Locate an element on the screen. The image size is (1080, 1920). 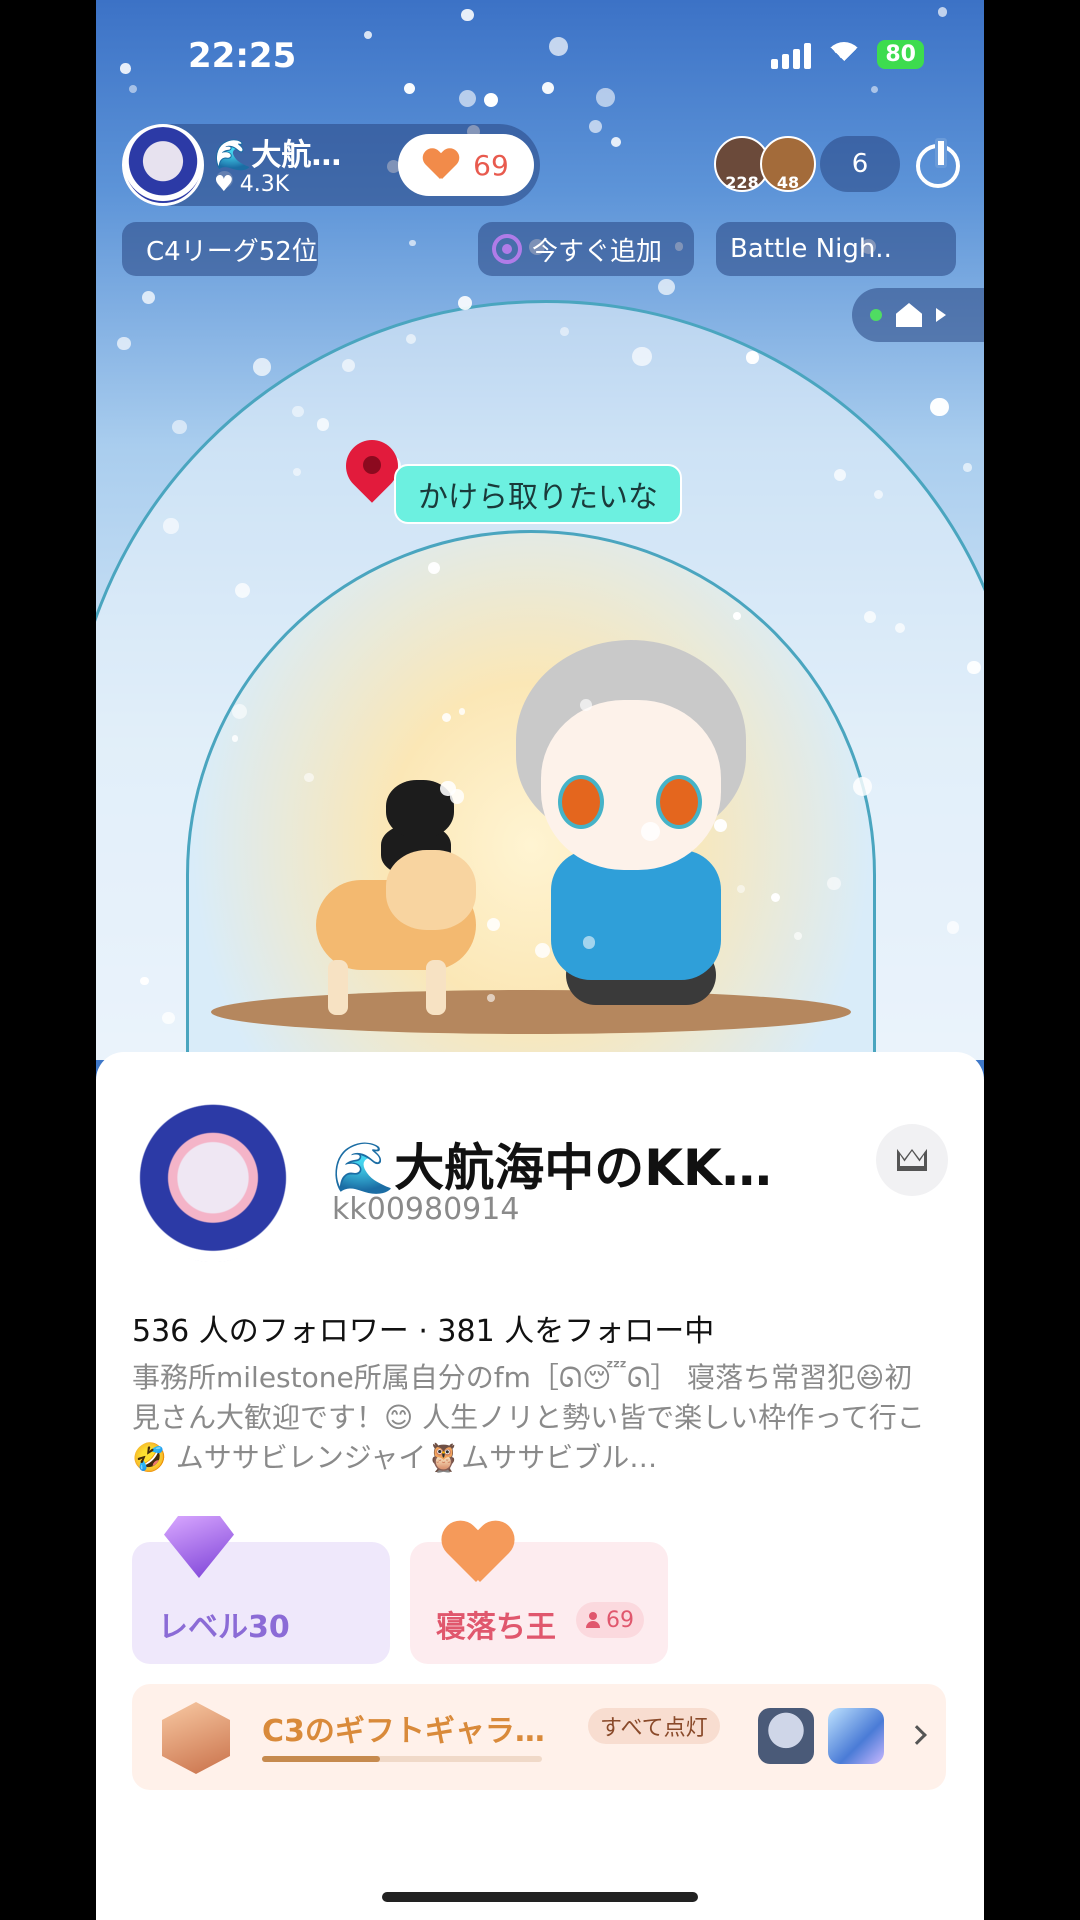
viewer-list: 228 48 6 is located at coordinates (807, 164).